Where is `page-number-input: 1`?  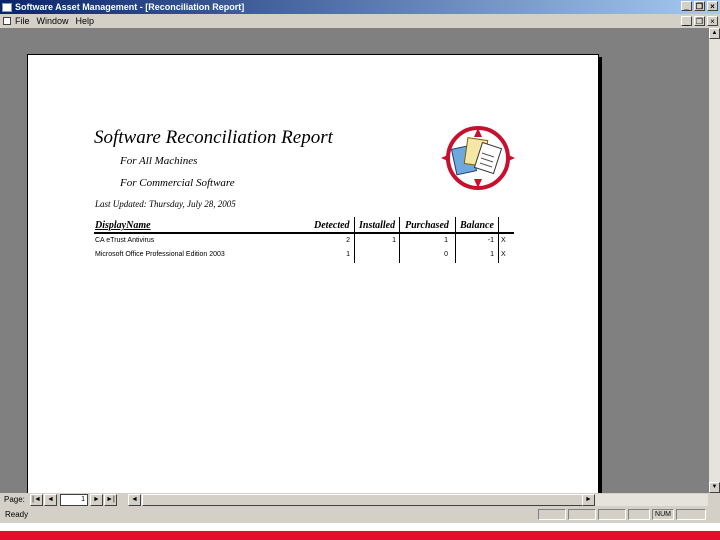 page-number-input: 1 is located at coordinates (74, 500).